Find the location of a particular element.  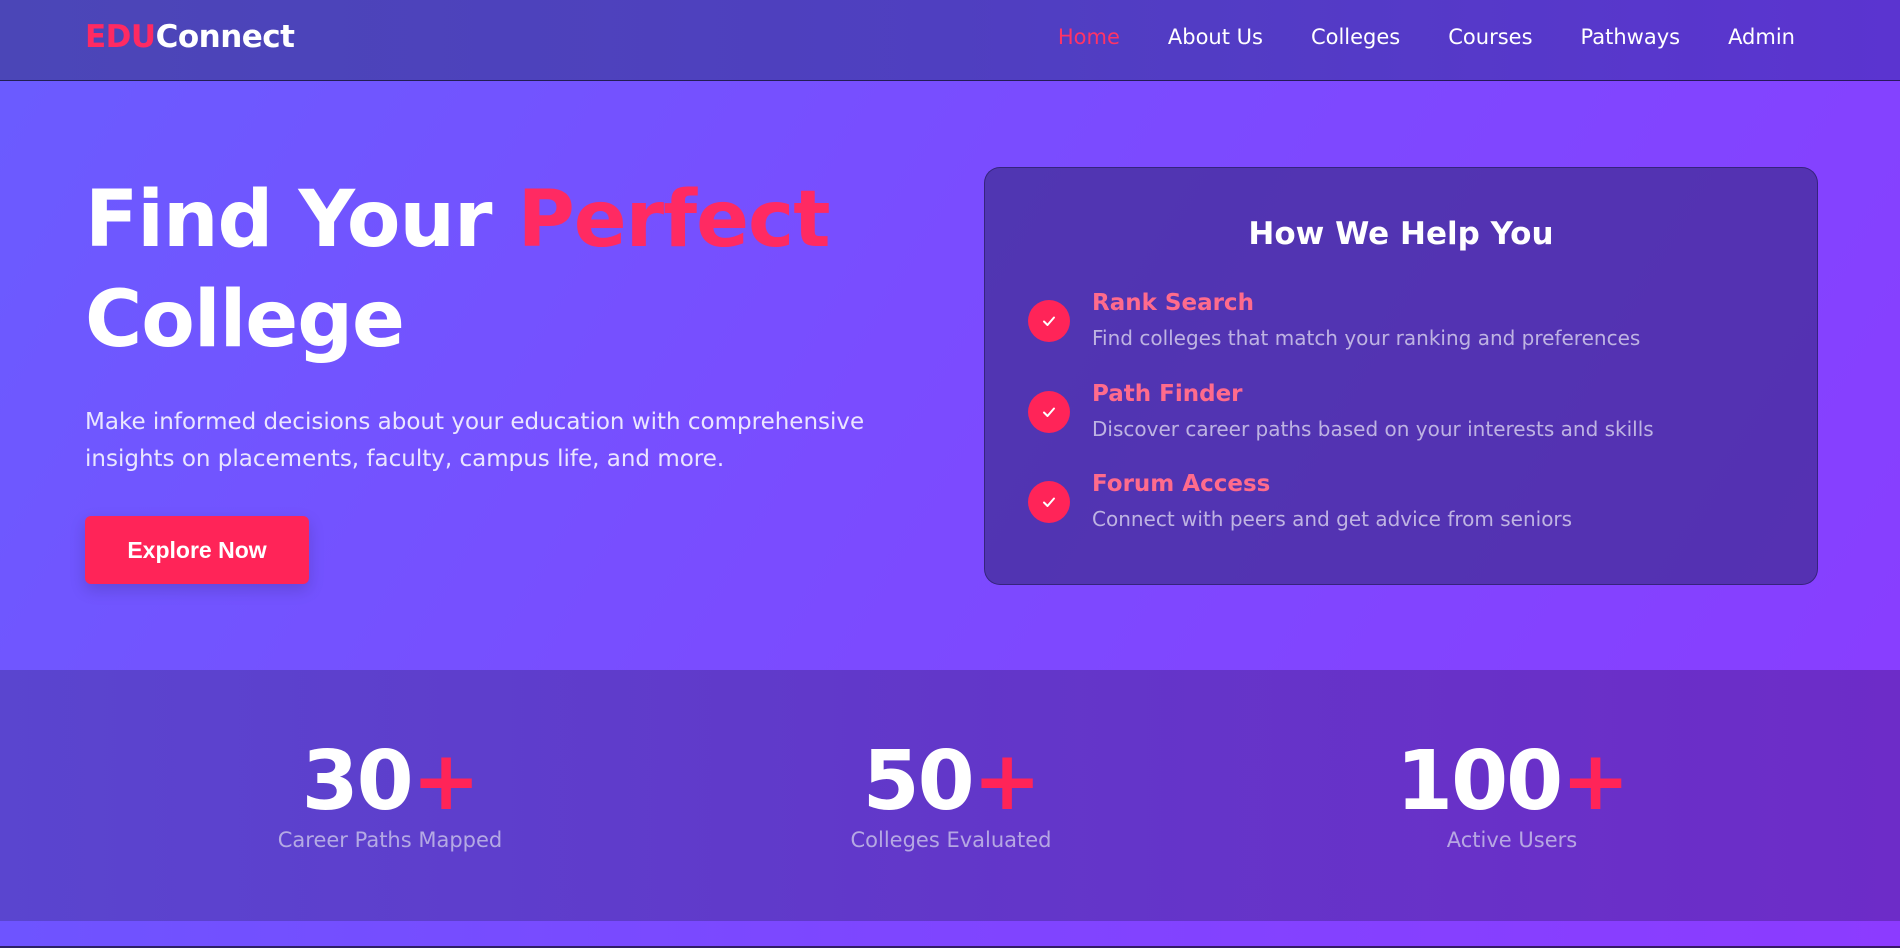

brand-logo: EDUConnect is located at coordinates (190, 37).